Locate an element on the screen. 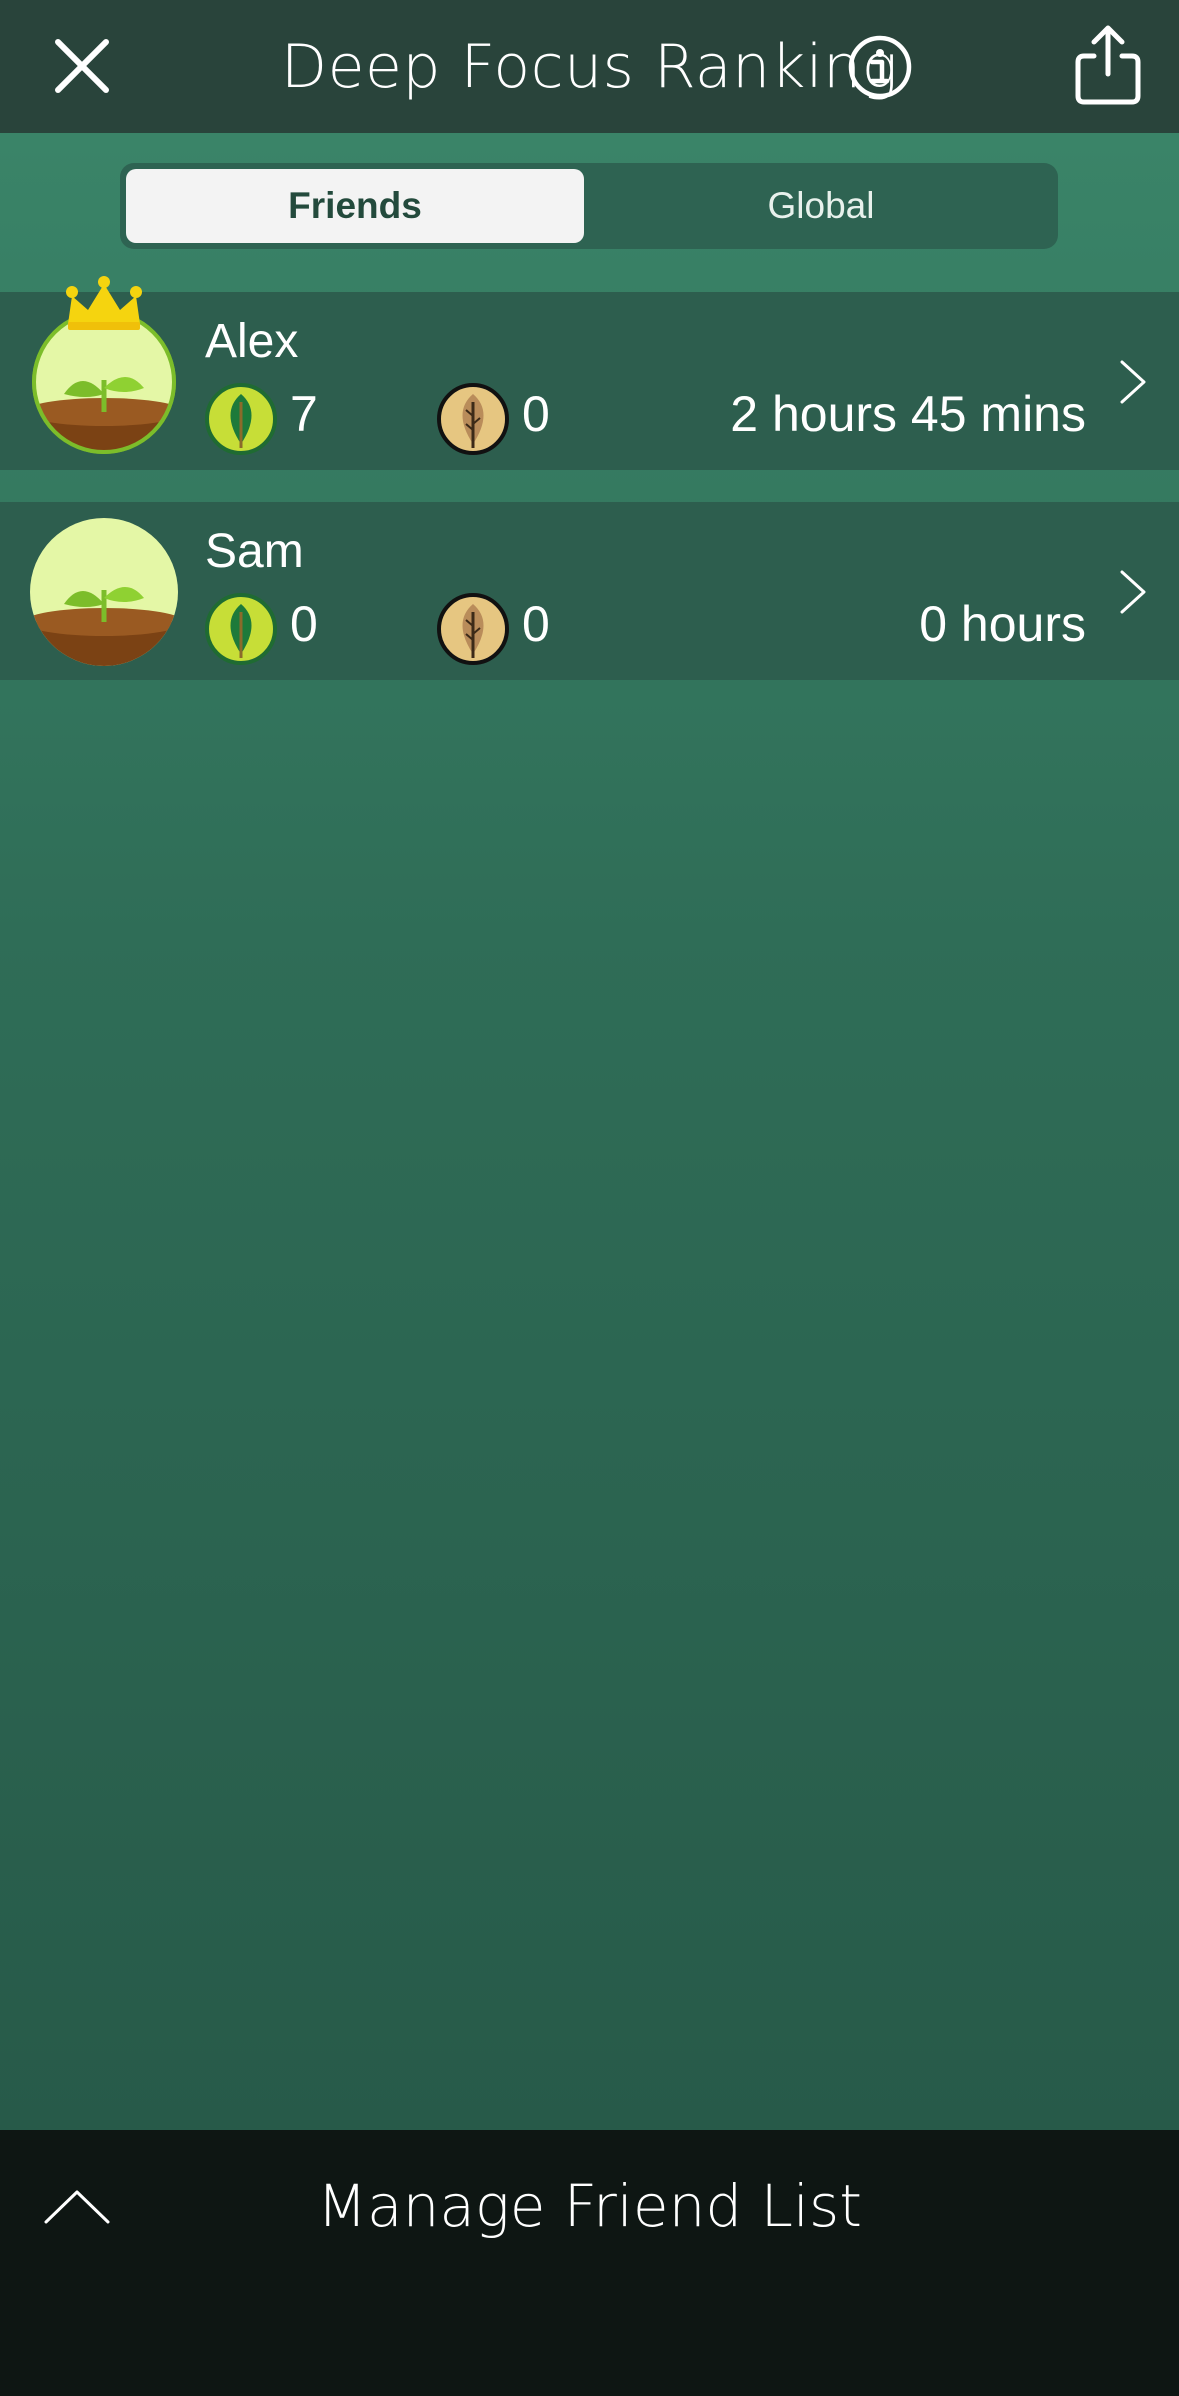 The height and width of the screenshot is (2396, 1179). sprout-avatar-icon is located at coordinates (104, 592).